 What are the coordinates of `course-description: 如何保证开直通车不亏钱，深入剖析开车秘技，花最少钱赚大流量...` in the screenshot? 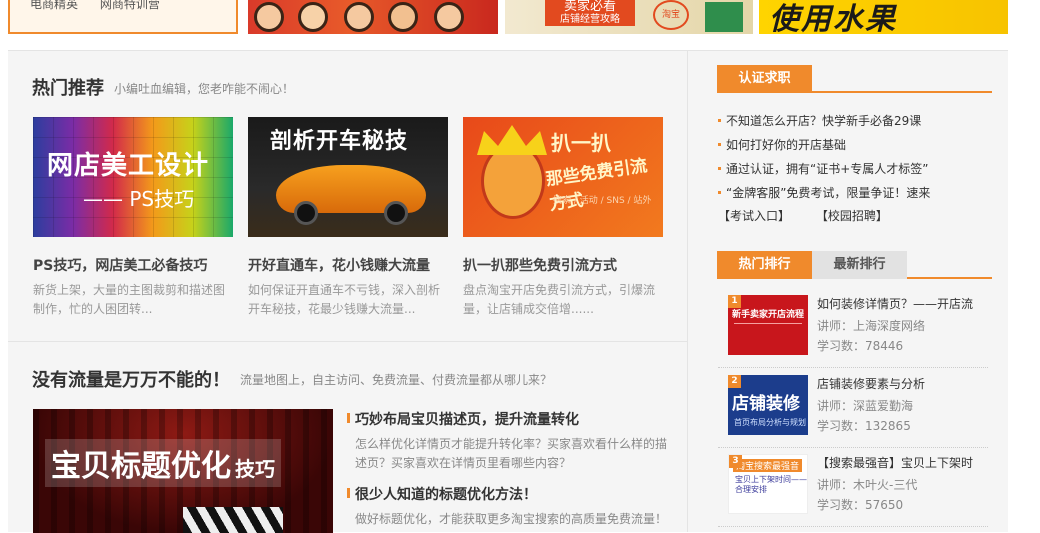 It's located at (344, 299).